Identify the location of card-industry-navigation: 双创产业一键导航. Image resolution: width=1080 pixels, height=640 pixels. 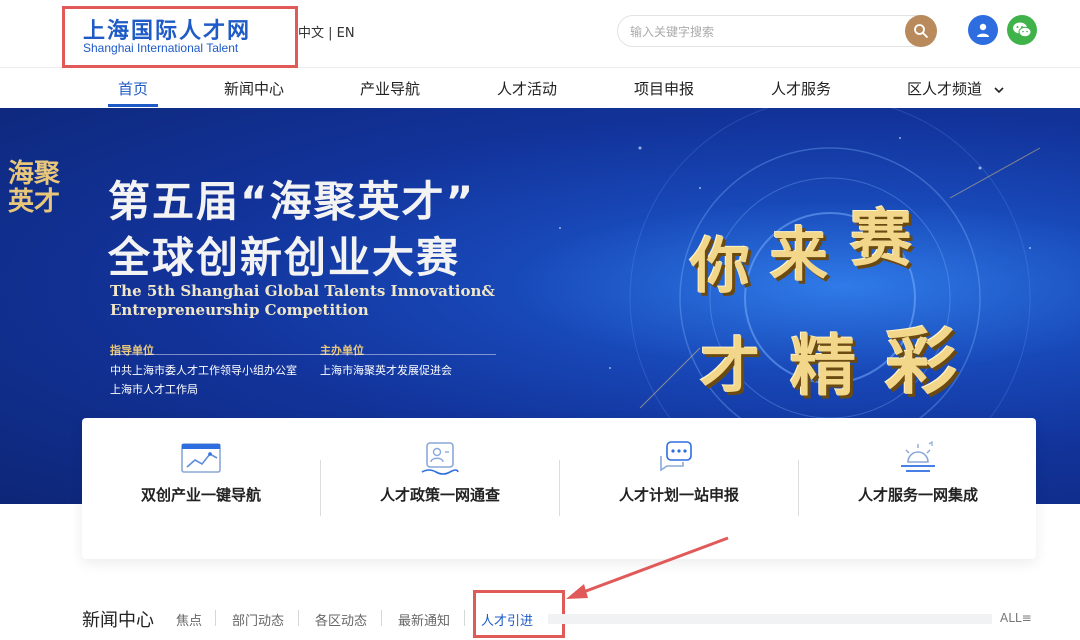
(201, 488).